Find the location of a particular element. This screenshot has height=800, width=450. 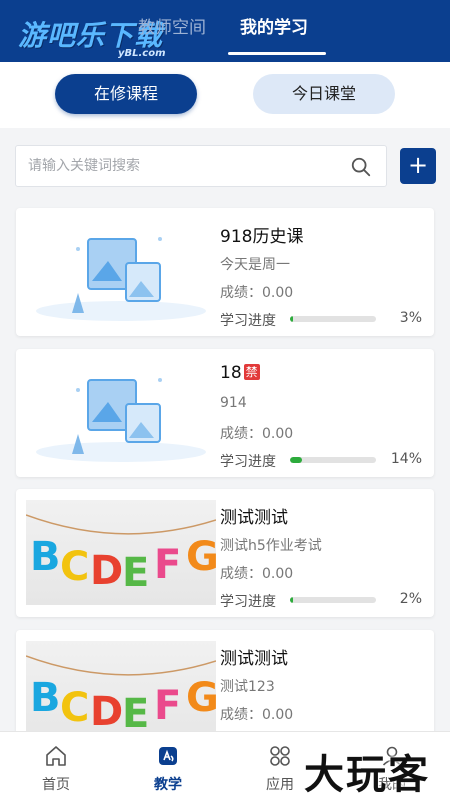

apps-icon is located at coordinates (280, 756).